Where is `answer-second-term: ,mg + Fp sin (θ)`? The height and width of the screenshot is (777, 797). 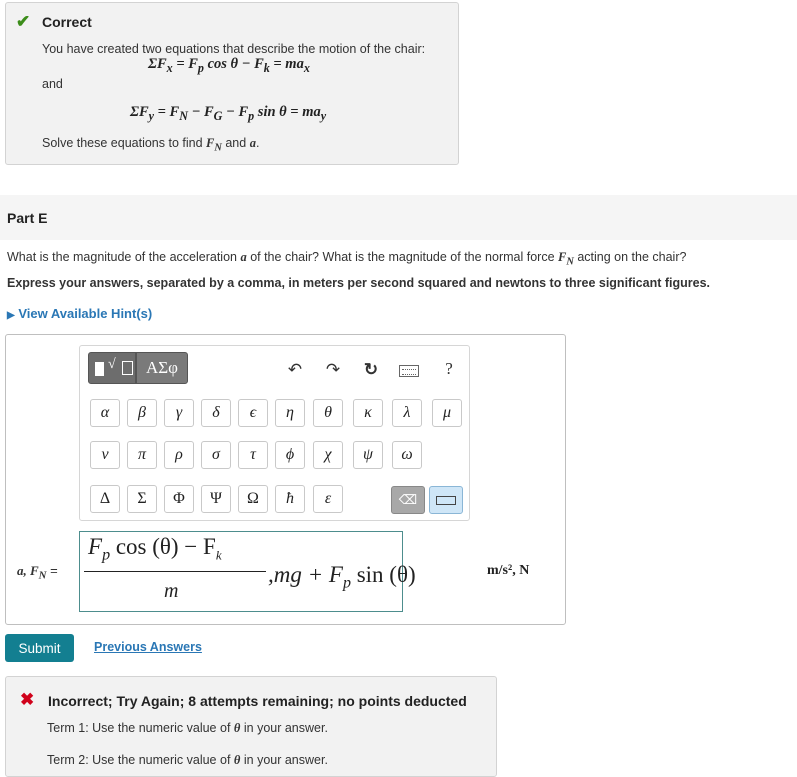
answer-second-term: ,mg + Fp sin (θ) is located at coordinates (342, 577).